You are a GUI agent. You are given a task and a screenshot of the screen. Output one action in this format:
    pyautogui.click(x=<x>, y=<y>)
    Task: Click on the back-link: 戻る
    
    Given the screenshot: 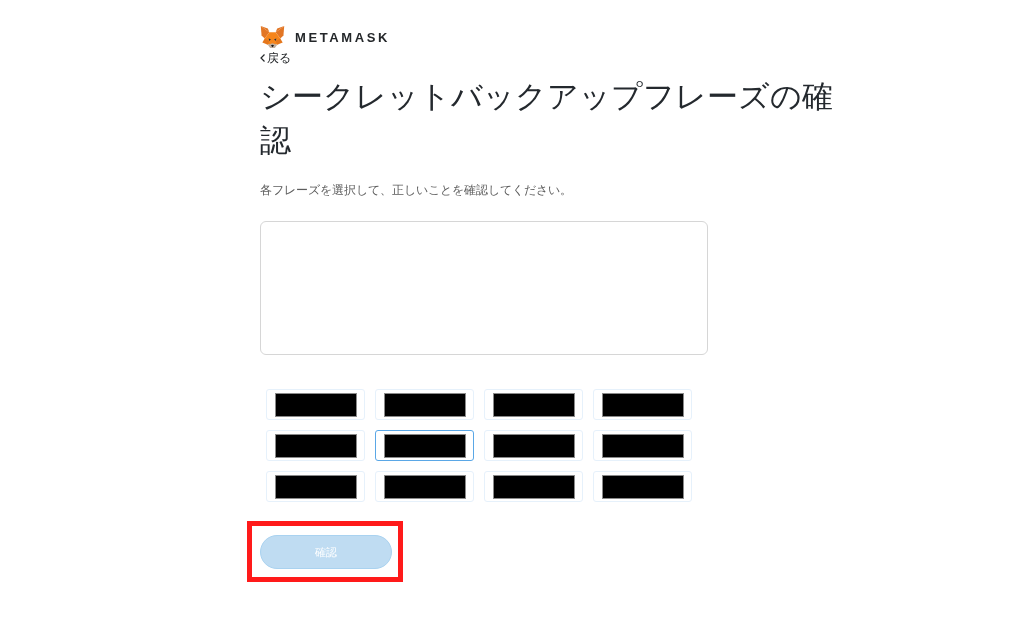 What is the action you would take?
    pyautogui.click(x=275, y=58)
    